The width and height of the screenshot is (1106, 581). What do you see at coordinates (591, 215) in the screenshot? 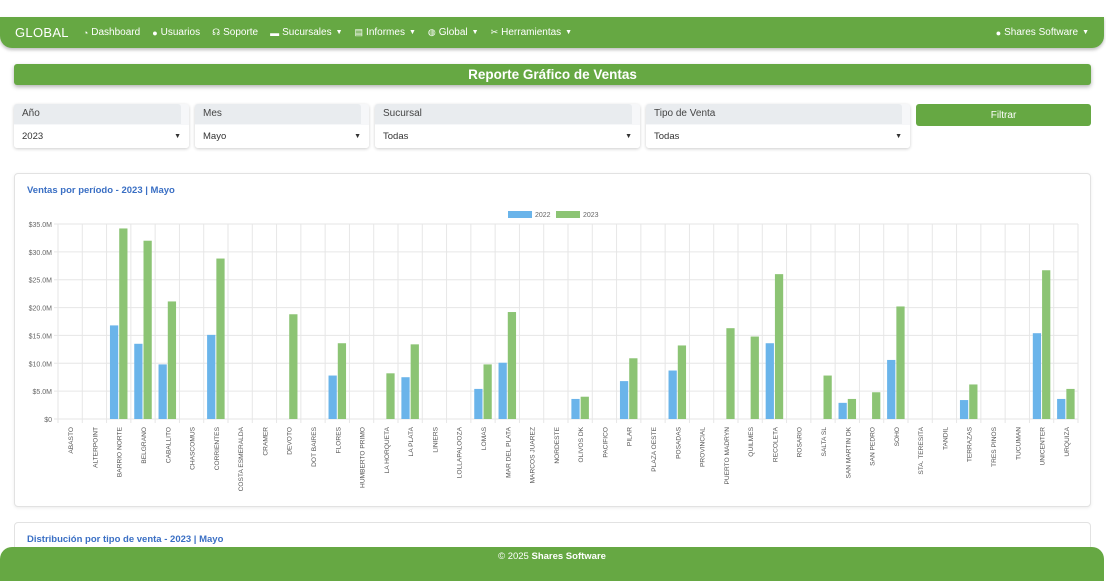
I see `legend-label: 2023` at bounding box center [591, 215].